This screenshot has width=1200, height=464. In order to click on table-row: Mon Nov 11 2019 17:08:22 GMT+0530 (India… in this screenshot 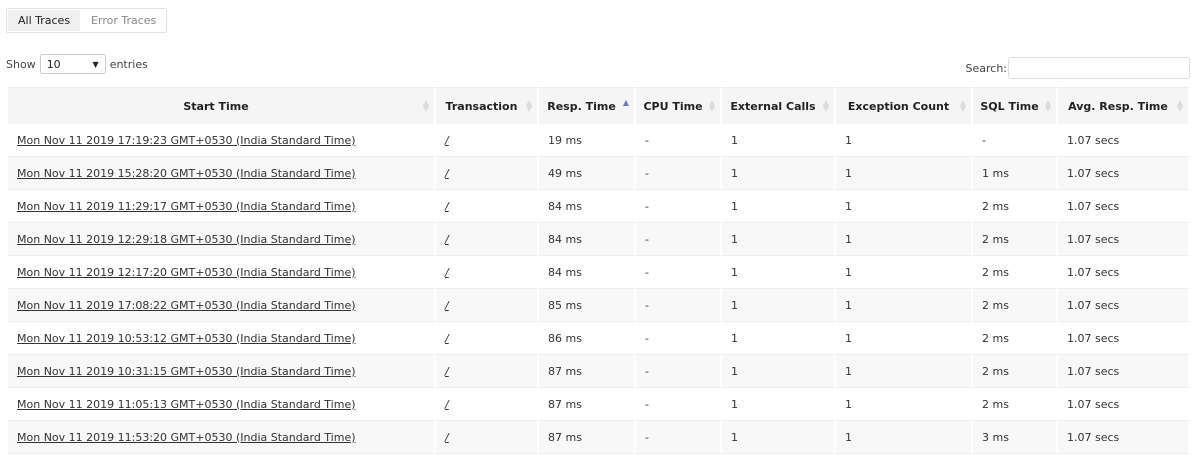, I will do `click(599, 305)`.